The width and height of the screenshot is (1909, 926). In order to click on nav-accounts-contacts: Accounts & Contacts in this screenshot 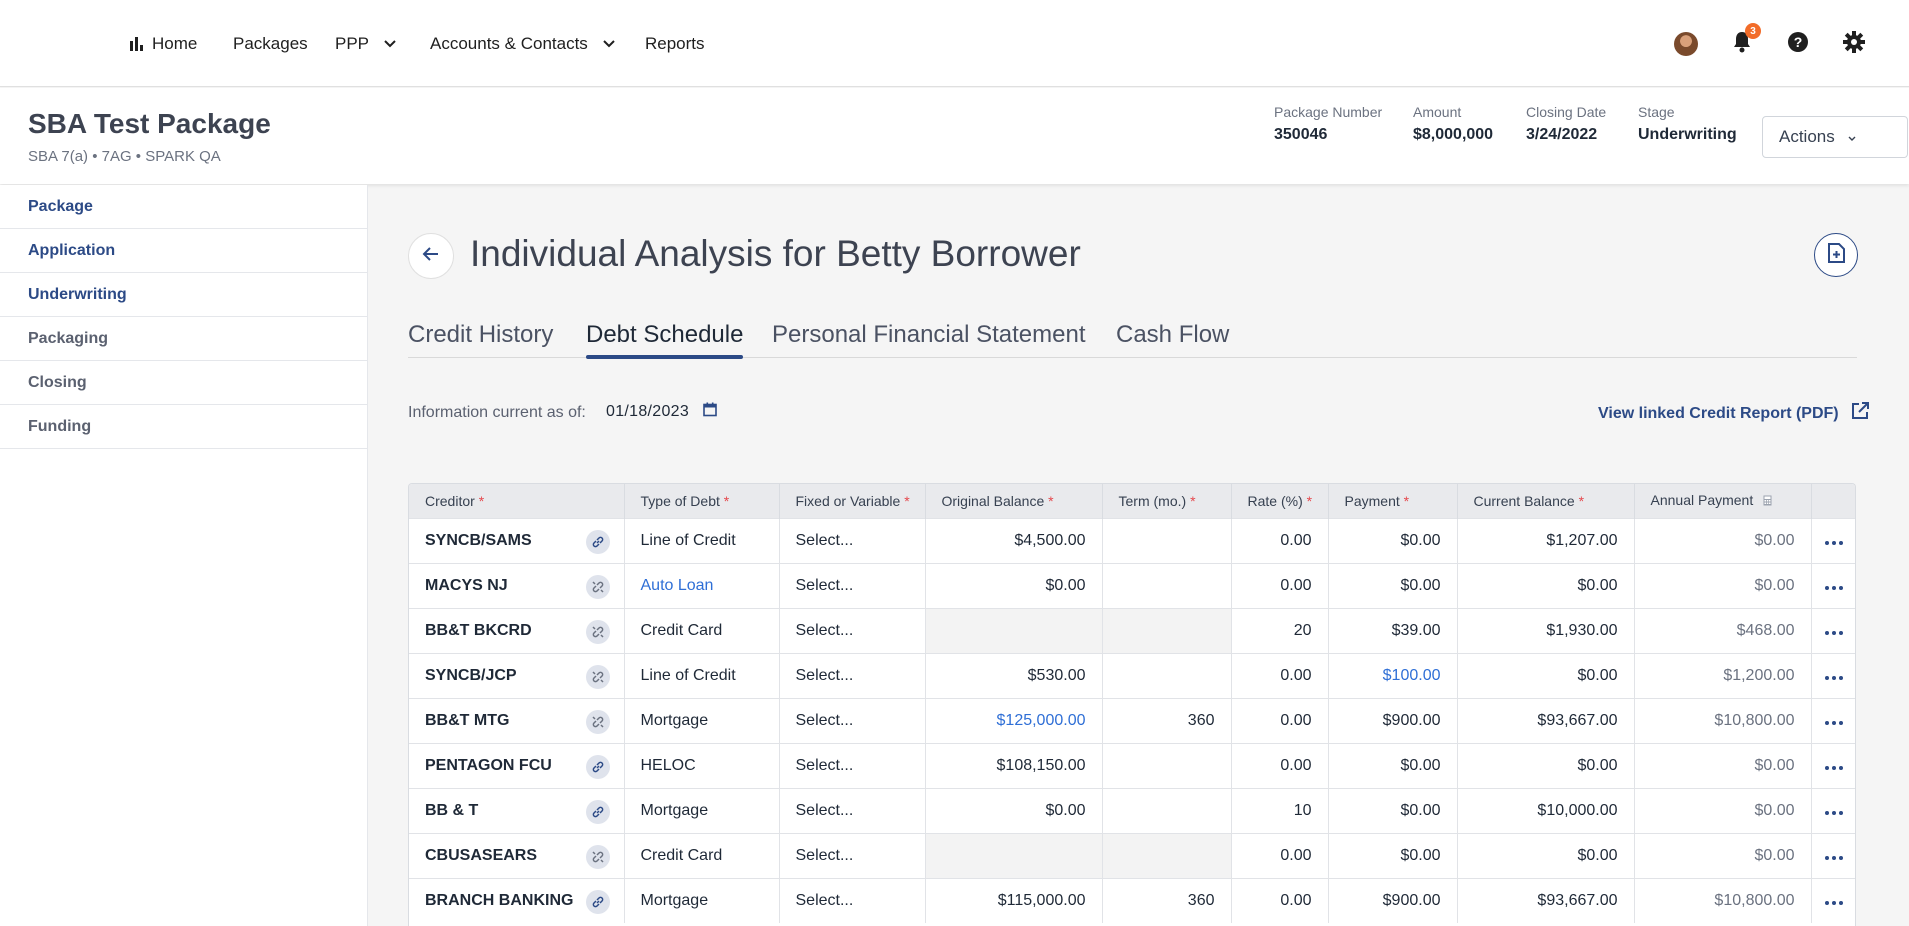, I will do `click(523, 44)`.